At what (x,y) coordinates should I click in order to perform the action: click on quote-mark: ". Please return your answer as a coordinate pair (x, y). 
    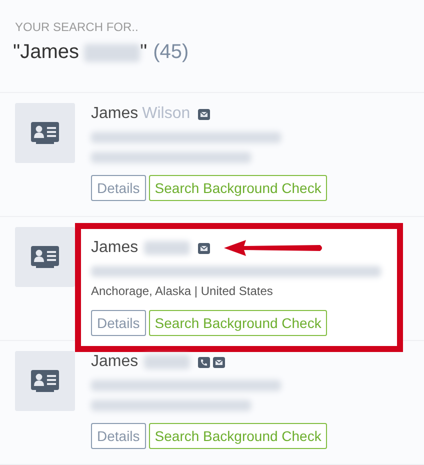
    Looking at the image, I should click on (144, 52).